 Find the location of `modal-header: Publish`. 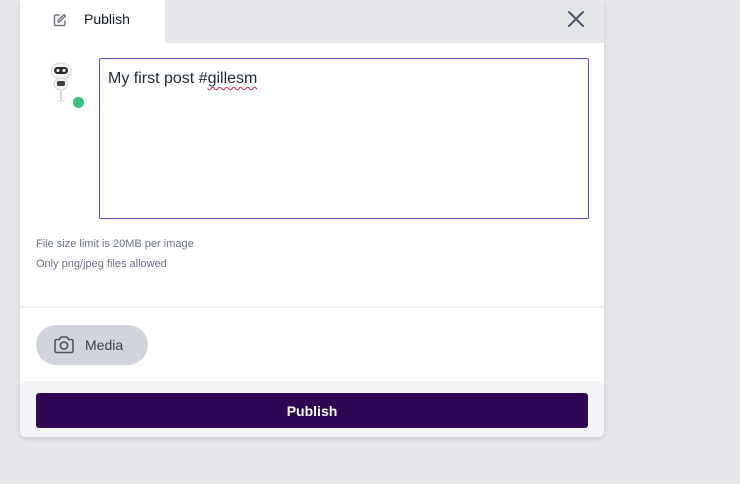

modal-header: Publish is located at coordinates (312, 21).